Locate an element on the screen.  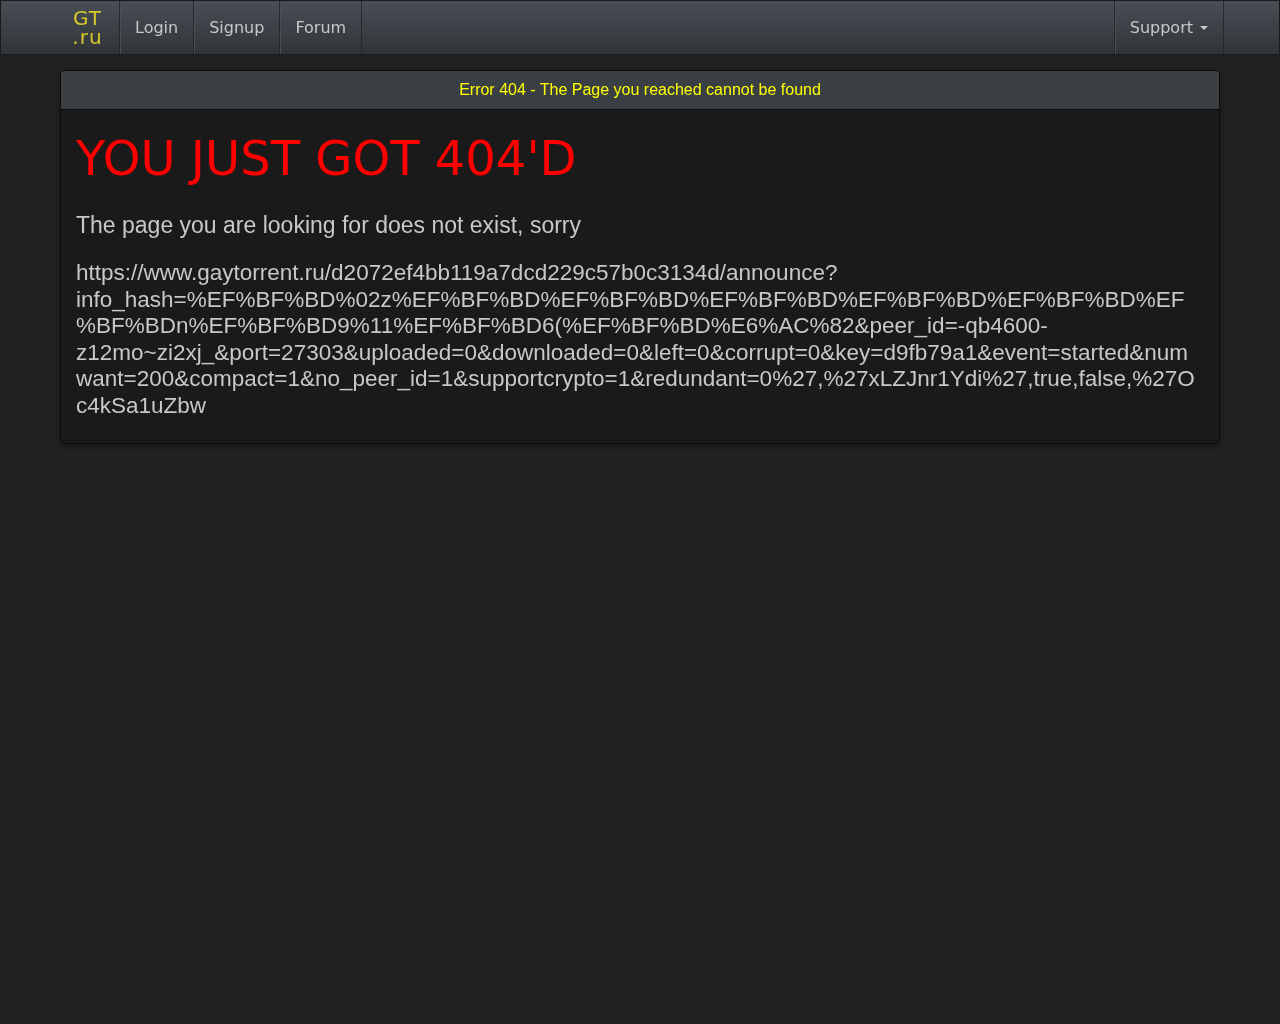
logo: GT .ru is located at coordinates (87, 27).